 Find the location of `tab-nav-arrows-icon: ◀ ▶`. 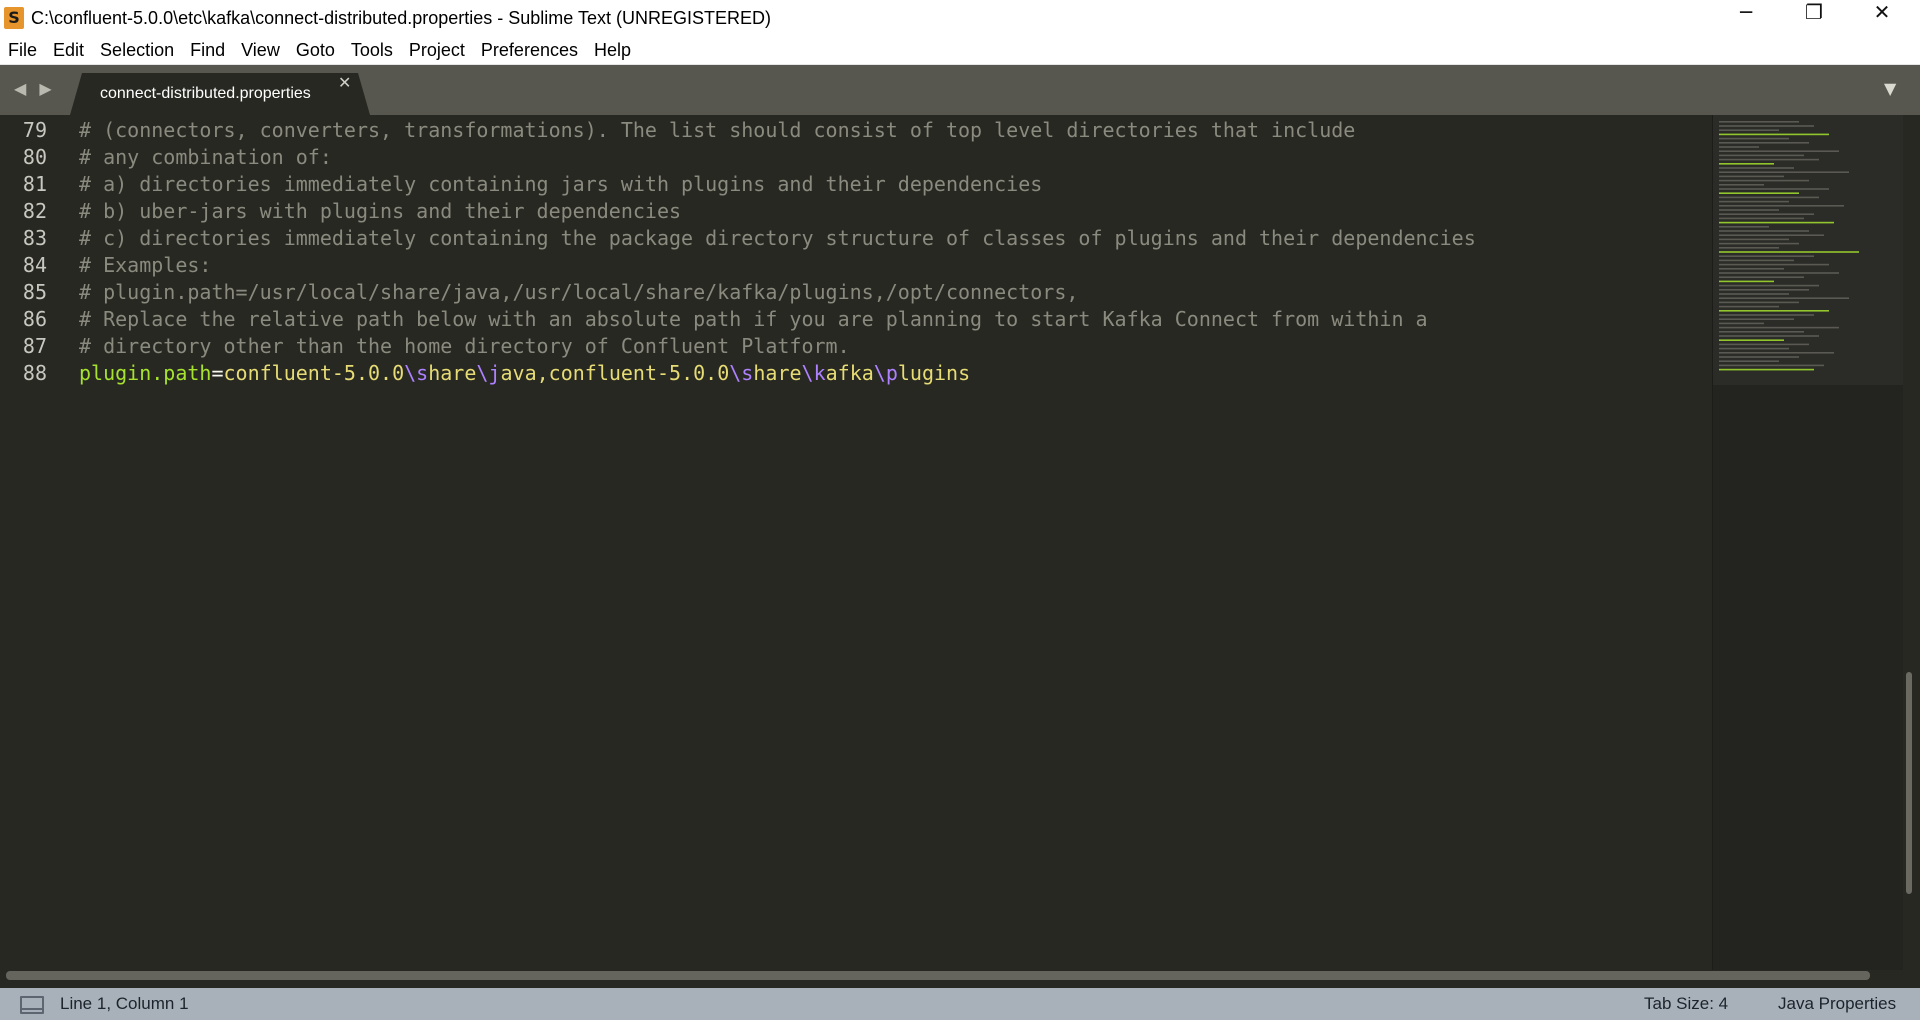

tab-nav-arrows-icon: ◀ ▶ is located at coordinates (35, 89).